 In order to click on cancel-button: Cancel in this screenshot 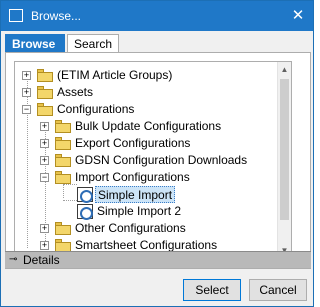, I will do `click(278, 290)`.